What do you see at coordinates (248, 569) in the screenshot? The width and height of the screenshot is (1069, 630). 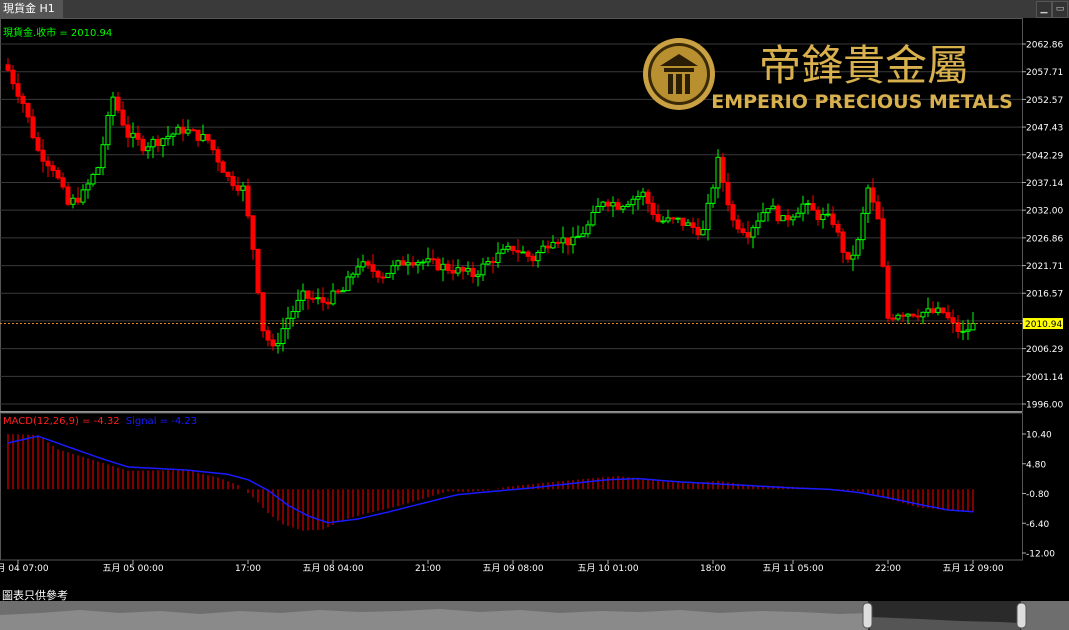 I see `time-tick-label: 17:00` at bounding box center [248, 569].